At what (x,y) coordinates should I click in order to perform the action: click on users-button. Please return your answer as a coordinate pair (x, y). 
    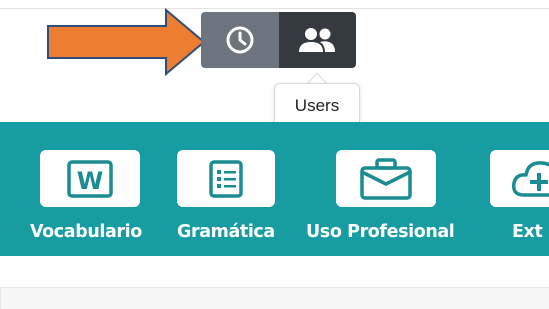
    Looking at the image, I should click on (317, 40).